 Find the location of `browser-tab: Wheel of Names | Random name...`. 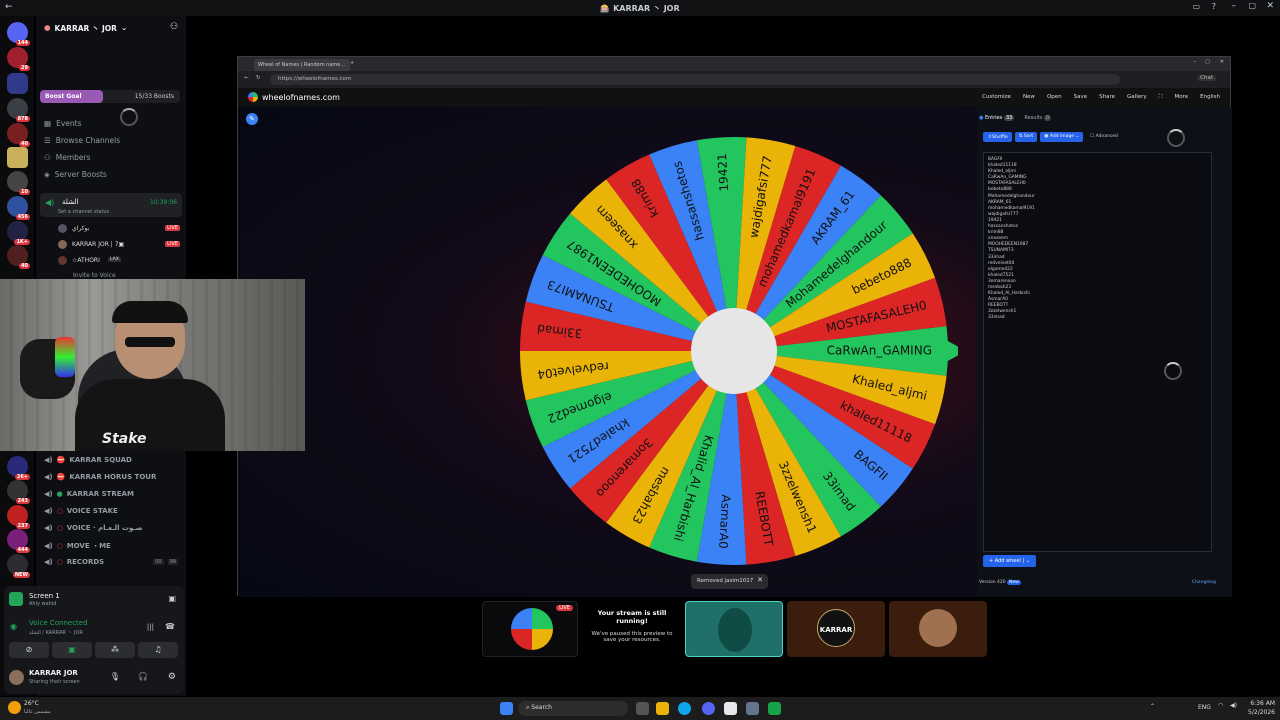

browser-tab: Wheel of Names | Random name... is located at coordinates (302, 65).